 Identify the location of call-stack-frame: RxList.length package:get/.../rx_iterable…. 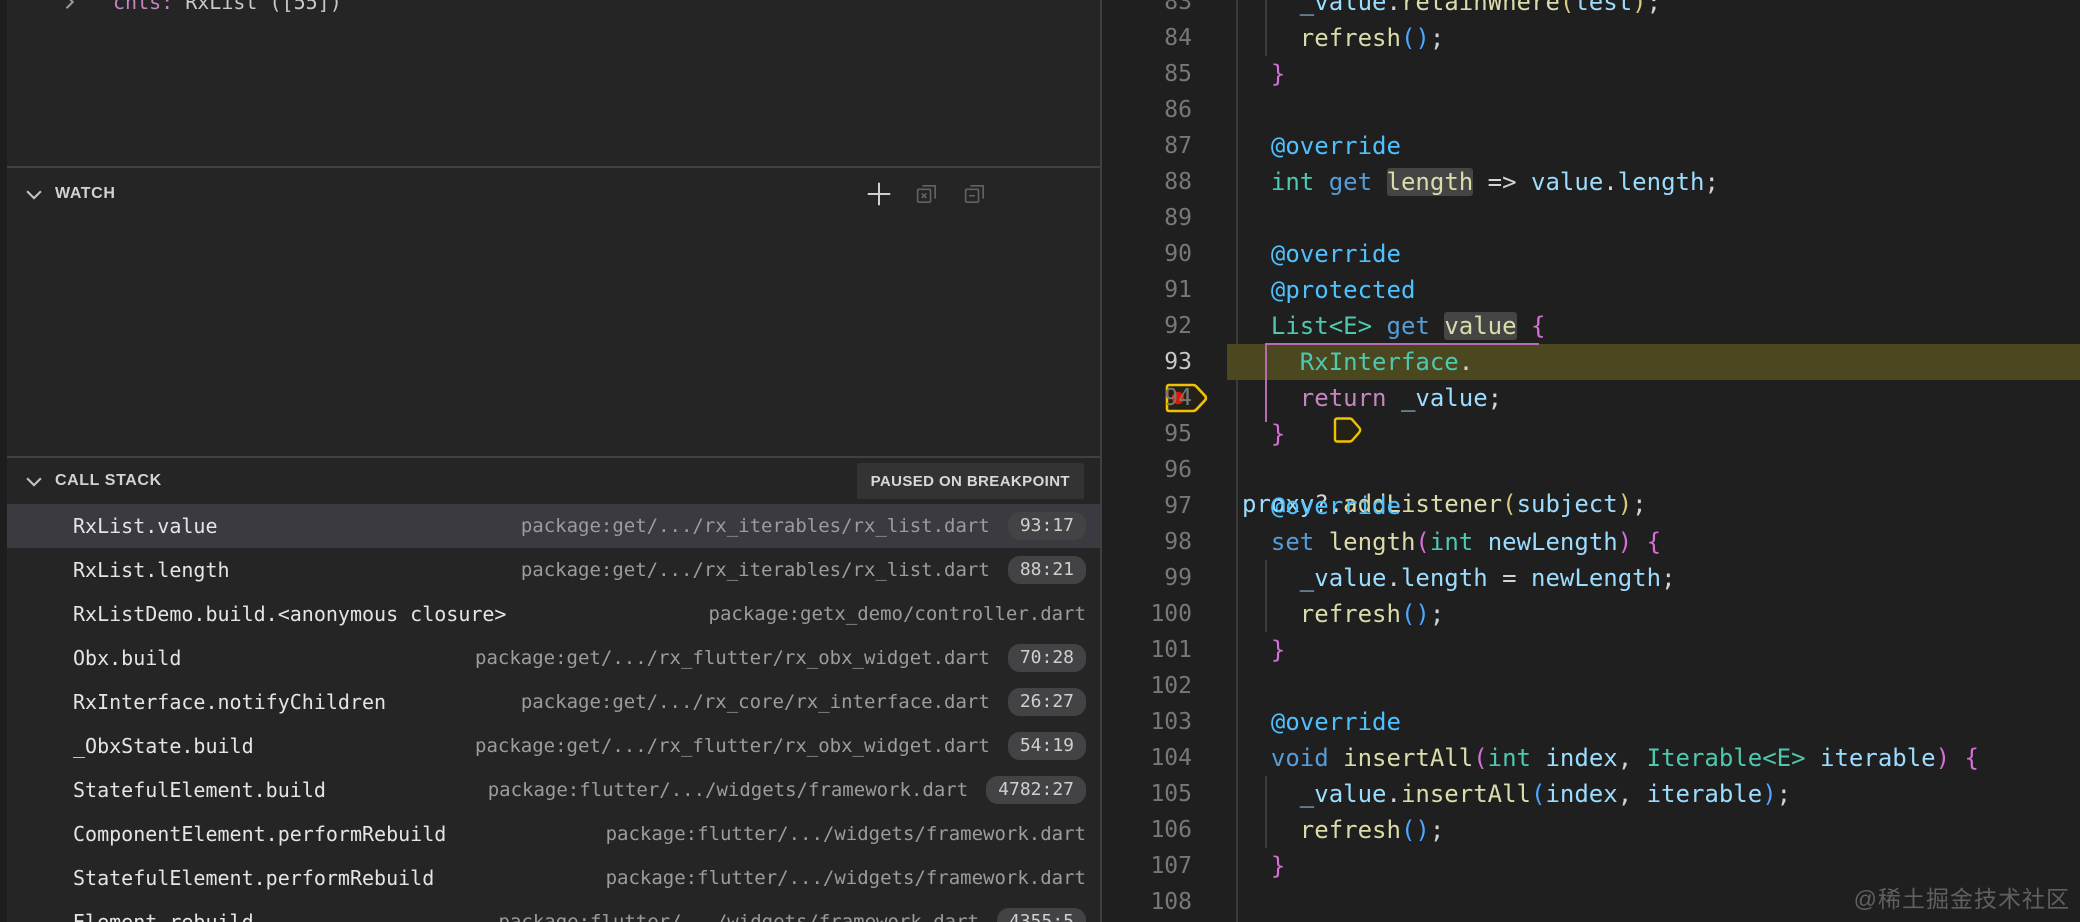
(553, 570).